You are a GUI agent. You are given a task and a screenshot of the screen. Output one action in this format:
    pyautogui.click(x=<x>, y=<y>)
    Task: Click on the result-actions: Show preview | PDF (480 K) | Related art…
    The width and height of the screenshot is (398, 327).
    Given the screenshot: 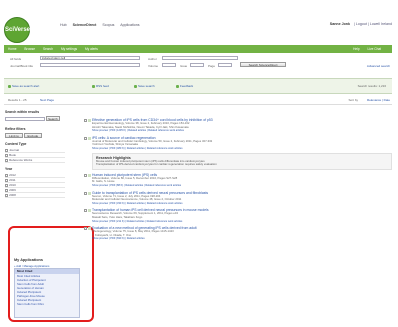 What is the action you would take?
    pyautogui.click(x=242, y=149)
    